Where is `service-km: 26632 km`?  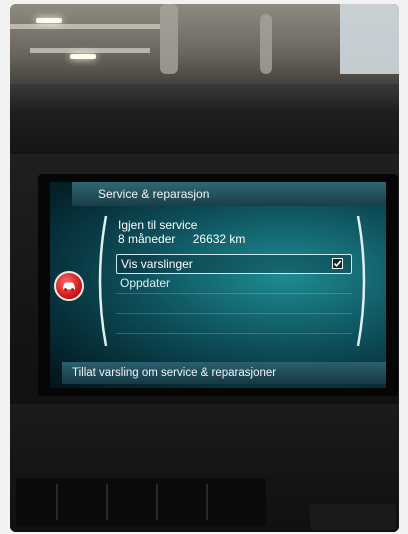
service-km: 26632 km is located at coordinates (219, 239).